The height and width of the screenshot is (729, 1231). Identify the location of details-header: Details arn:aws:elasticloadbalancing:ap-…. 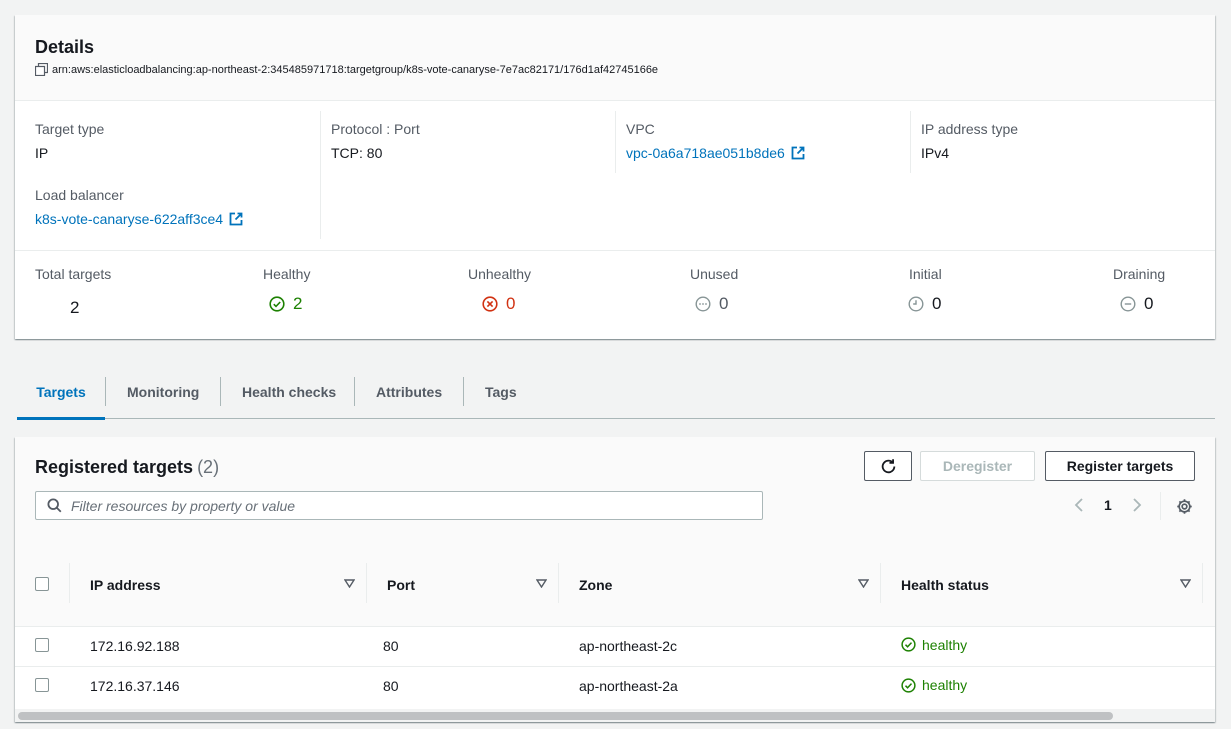
(615, 58).